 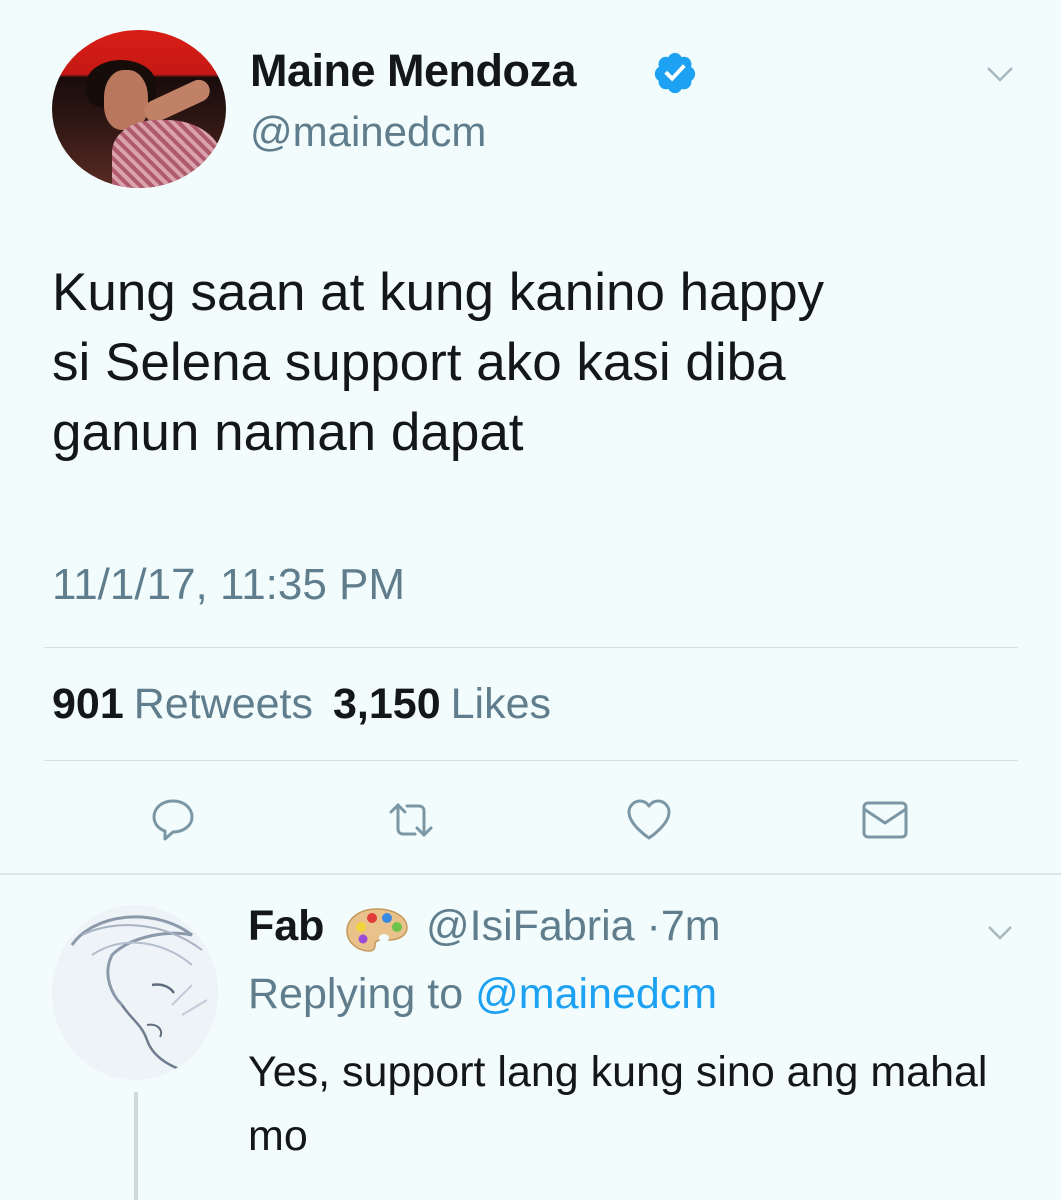 What do you see at coordinates (167, 154) in the screenshot?
I see `avatar-dress` at bounding box center [167, 154].